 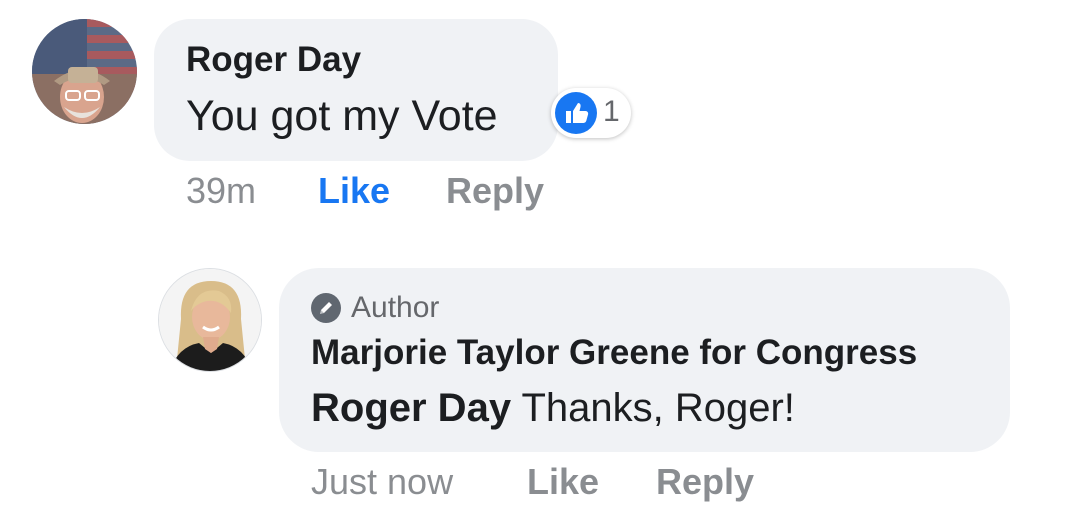 I want to click on comment-timestamp: 39m, so click(x=221, y=191).